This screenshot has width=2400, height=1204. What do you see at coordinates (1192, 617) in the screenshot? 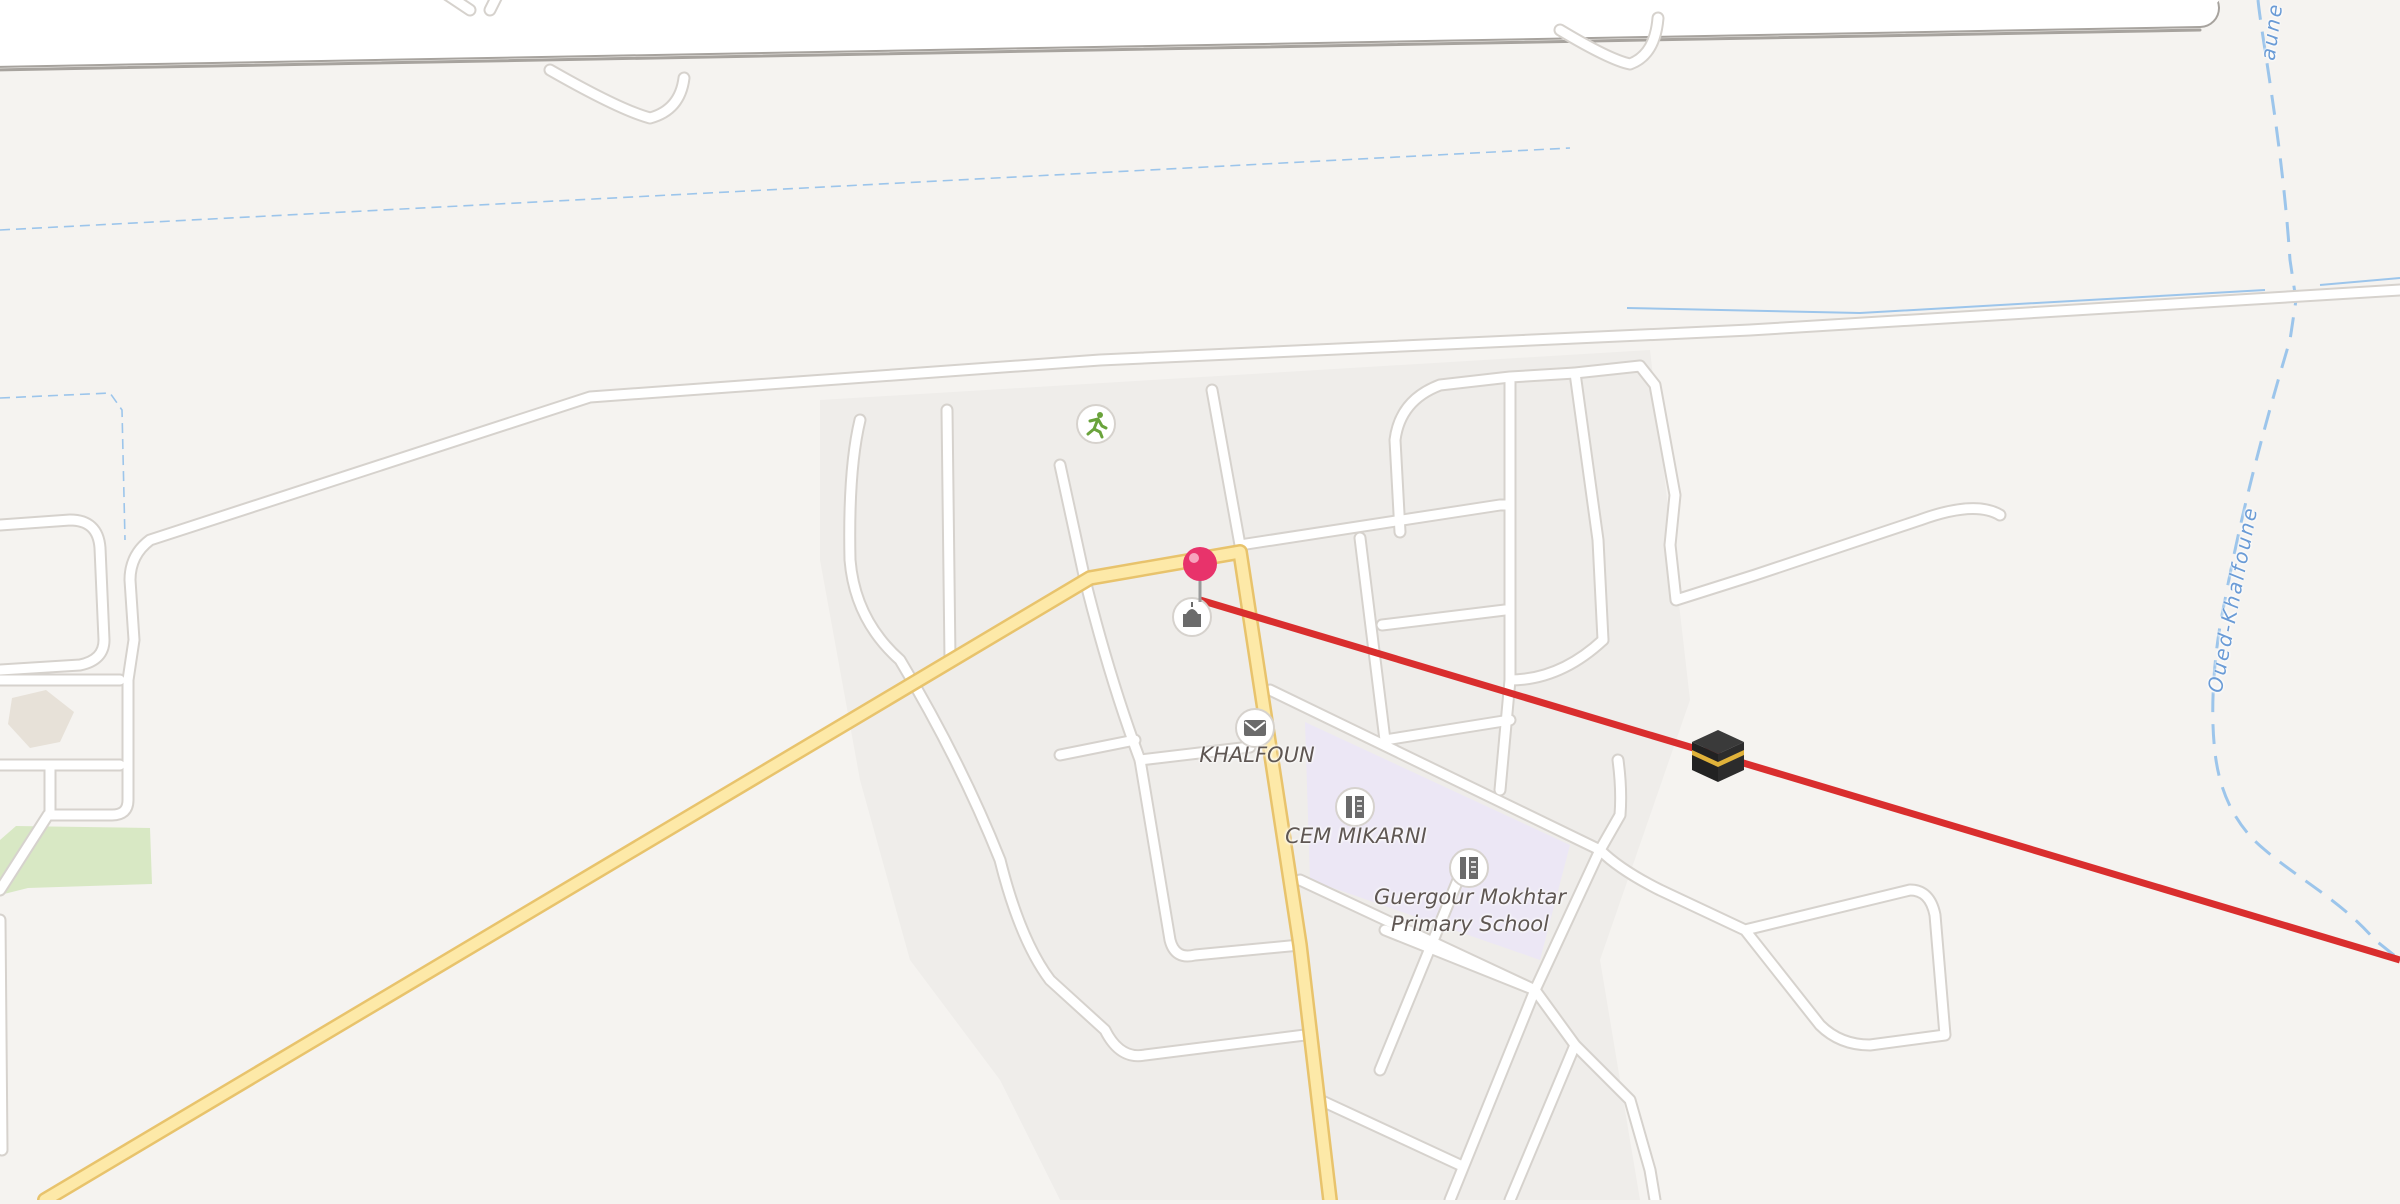
I see `mosque-icon` at bounding box center [1192, 617].